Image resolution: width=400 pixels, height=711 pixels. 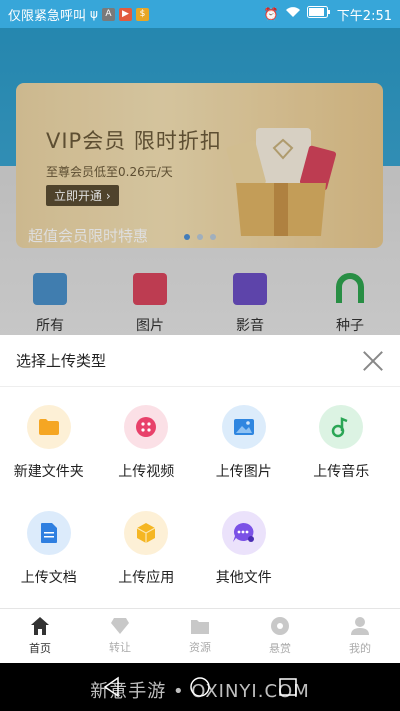 What do you see at coordinates (146, 427) in the screenshot?
I see `video-icon` at bounding box center [146, 427].